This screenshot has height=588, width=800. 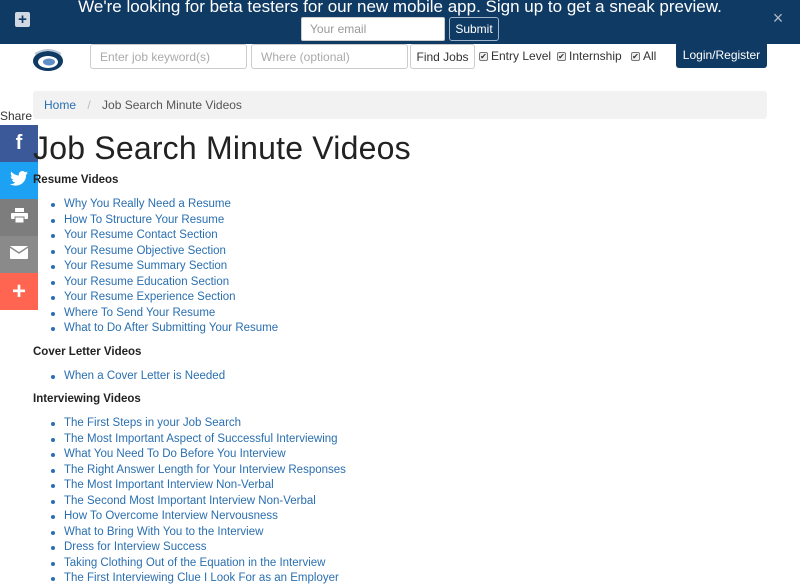 I want to click on list-item: Your Resume Summary Section, so click(x=164, y=267).